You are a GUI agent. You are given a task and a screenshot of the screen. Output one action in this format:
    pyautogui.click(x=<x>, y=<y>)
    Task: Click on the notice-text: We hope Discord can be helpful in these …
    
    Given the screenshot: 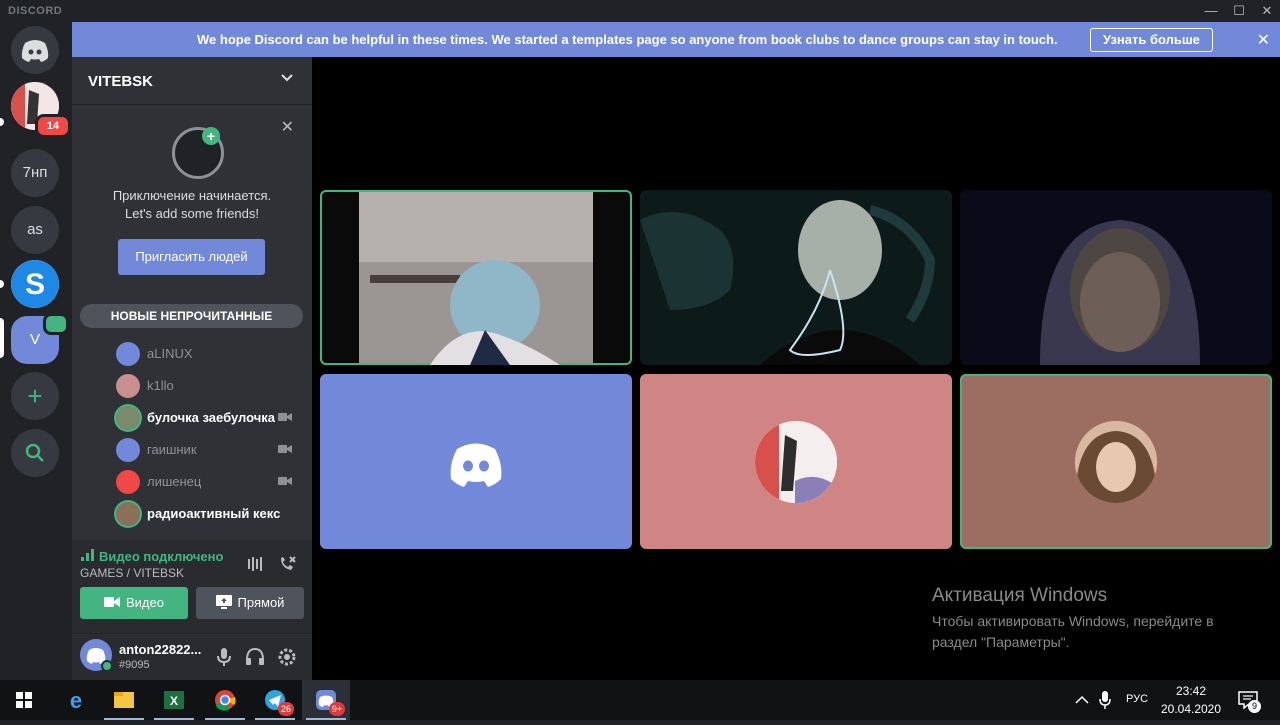 What is the action you would take?
    pyautogui.click(x=627, y=39)
    